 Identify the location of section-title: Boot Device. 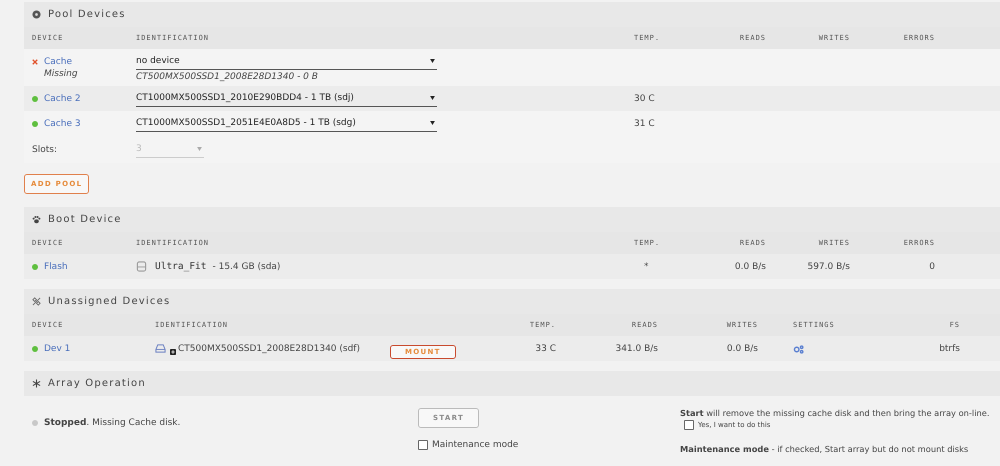
(85, 219).